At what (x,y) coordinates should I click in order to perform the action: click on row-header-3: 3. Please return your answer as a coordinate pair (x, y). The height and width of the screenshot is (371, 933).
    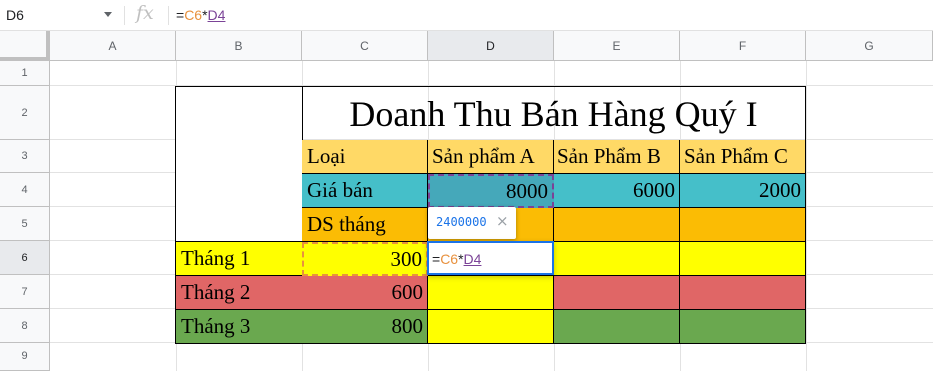
    Looking at the image, I should click on (25, 156).